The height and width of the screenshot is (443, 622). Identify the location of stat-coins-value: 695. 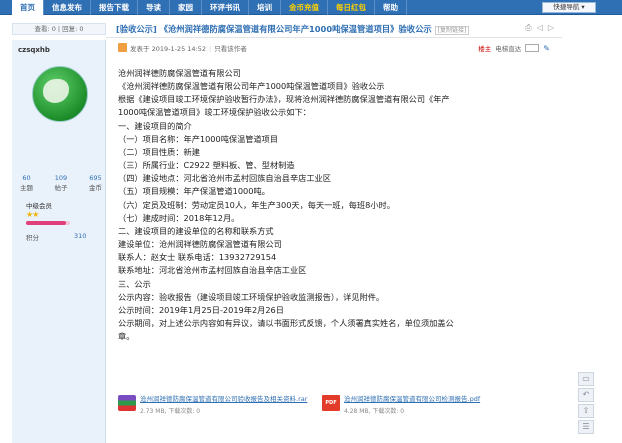
(95, 178).